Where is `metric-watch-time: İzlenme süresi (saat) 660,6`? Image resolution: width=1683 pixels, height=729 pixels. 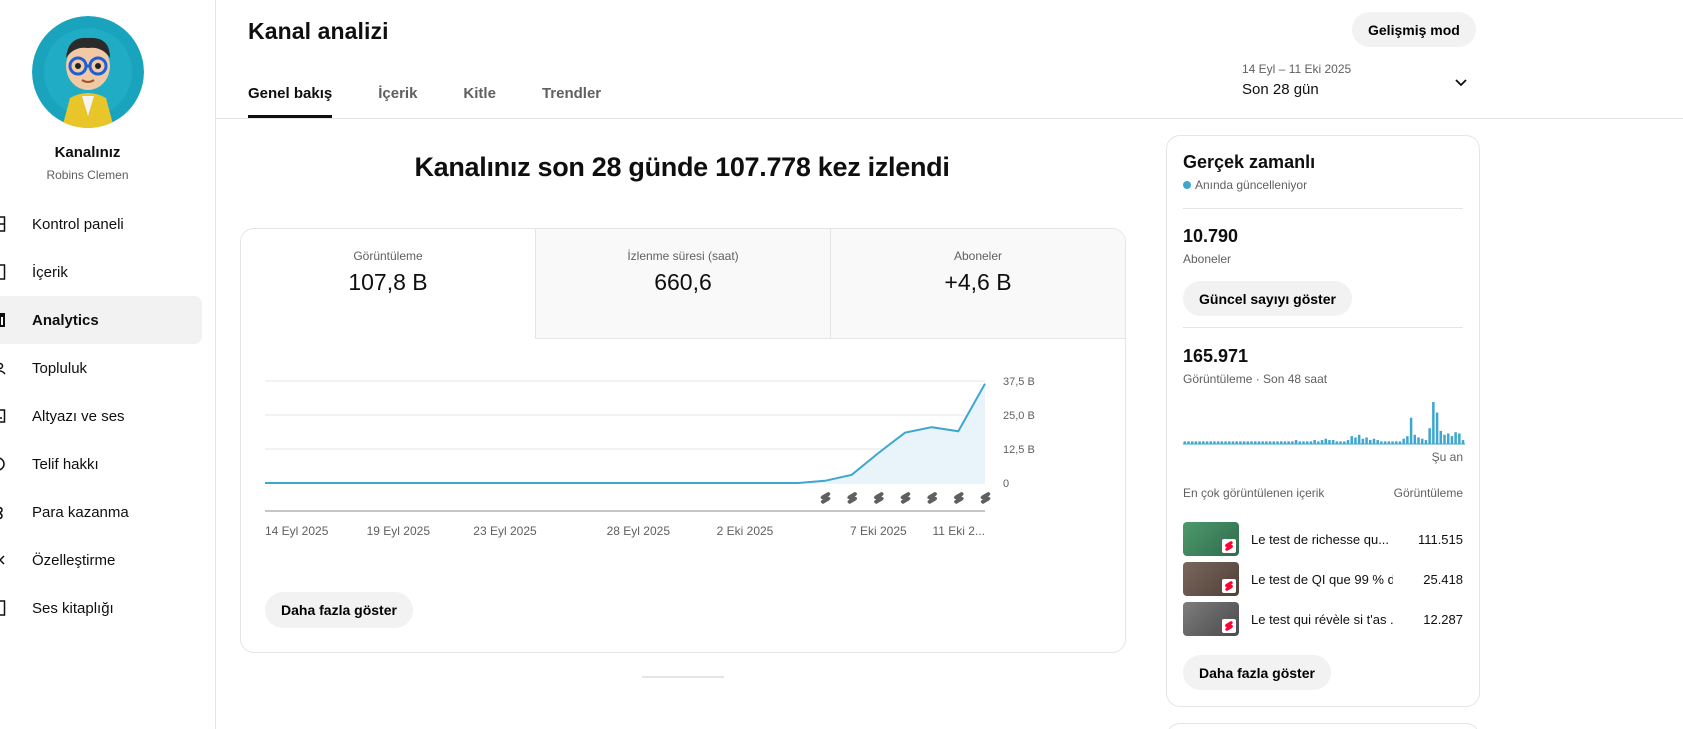
metric-watch-time: İzlenme süresi (saat) 660,6 is located at coordinates (683, 284).